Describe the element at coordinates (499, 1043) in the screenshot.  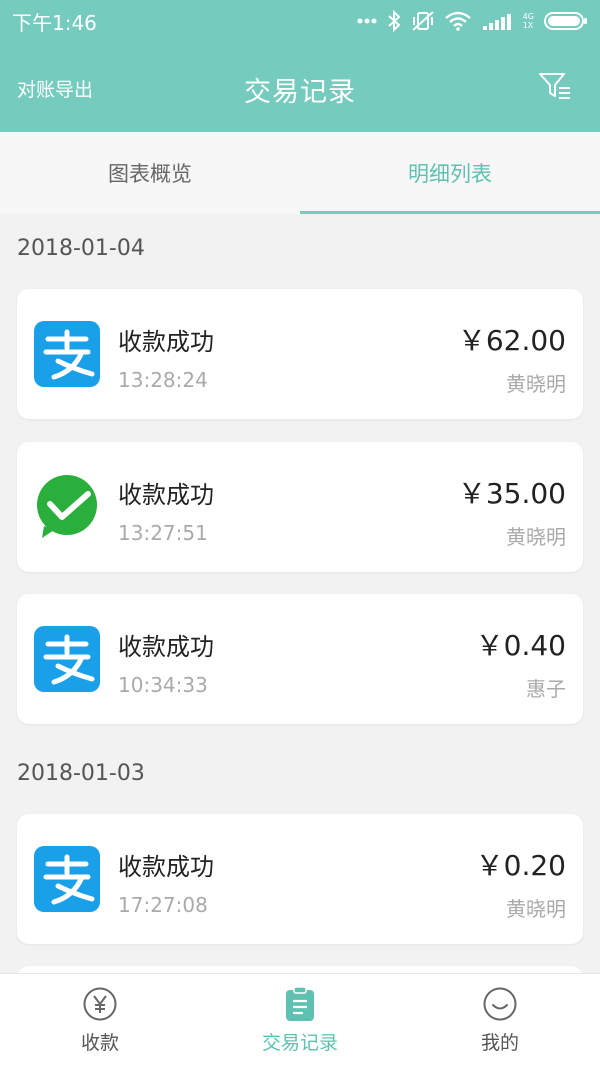
I see `bottom-nav-label: 我的` at that location.